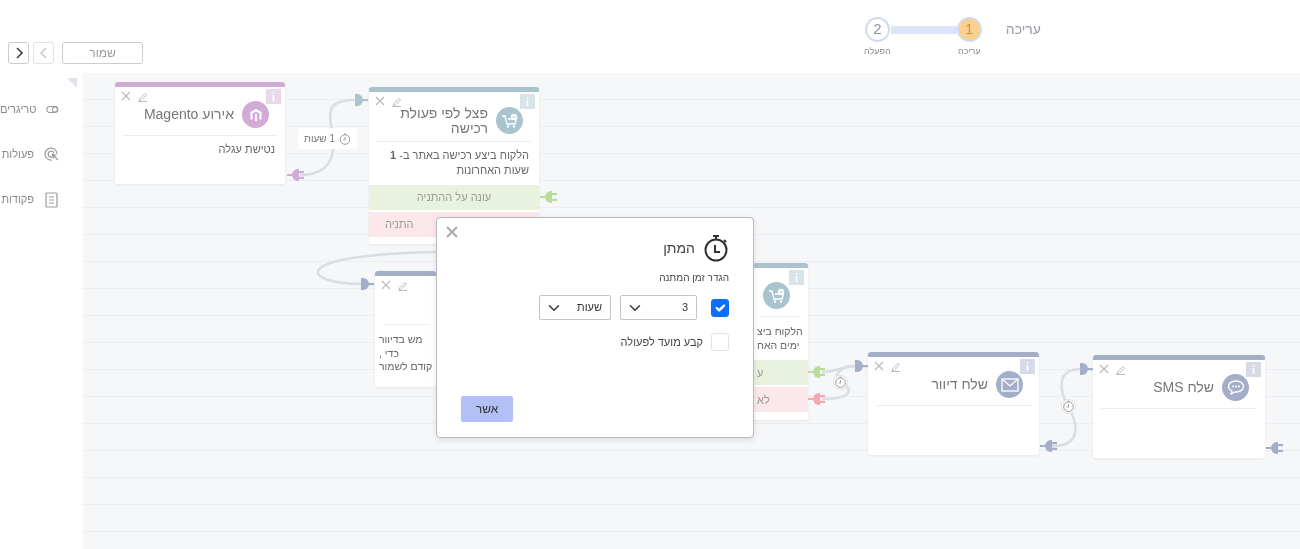 The width and height of the screenshot is (1300, 549). What do you see at coordinates (679, 248) in the screenshot?
I see `dialog-title: המתן` at bounding box center [679, 248].